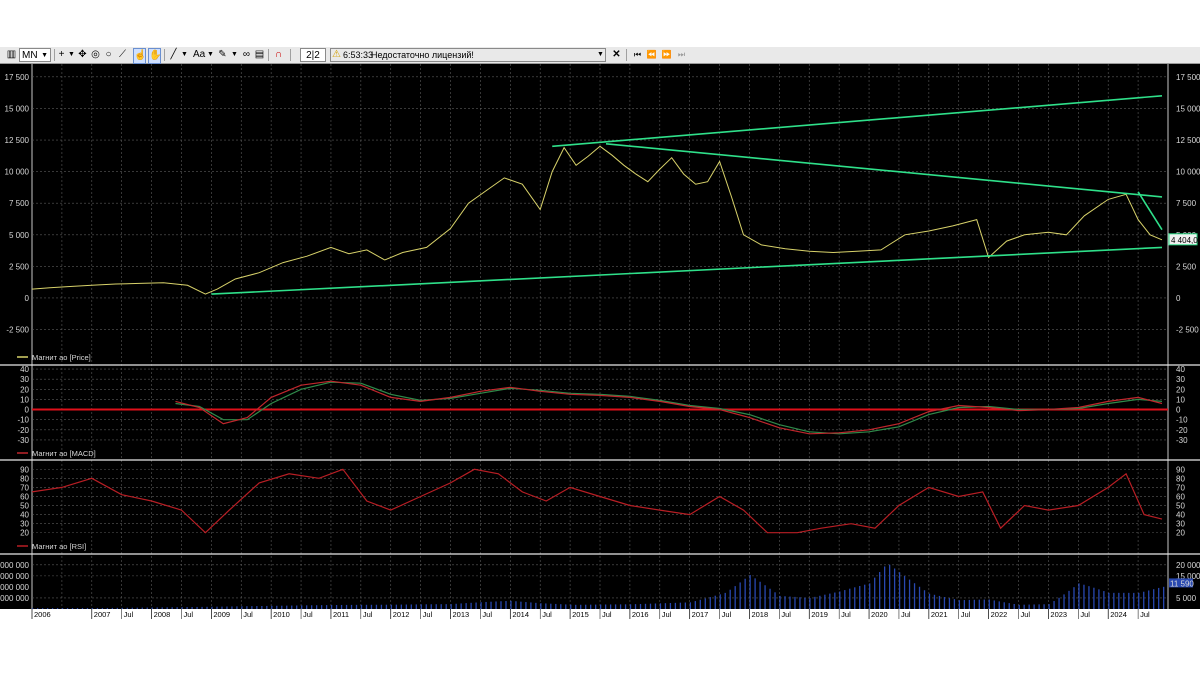 Image resolution: width=1200 pixels, height=675 pixels. What do you see at coordinates (19, 203) in the screenshot?
I see `price-left-tick: 7 500` at bounding box center [19, 203].